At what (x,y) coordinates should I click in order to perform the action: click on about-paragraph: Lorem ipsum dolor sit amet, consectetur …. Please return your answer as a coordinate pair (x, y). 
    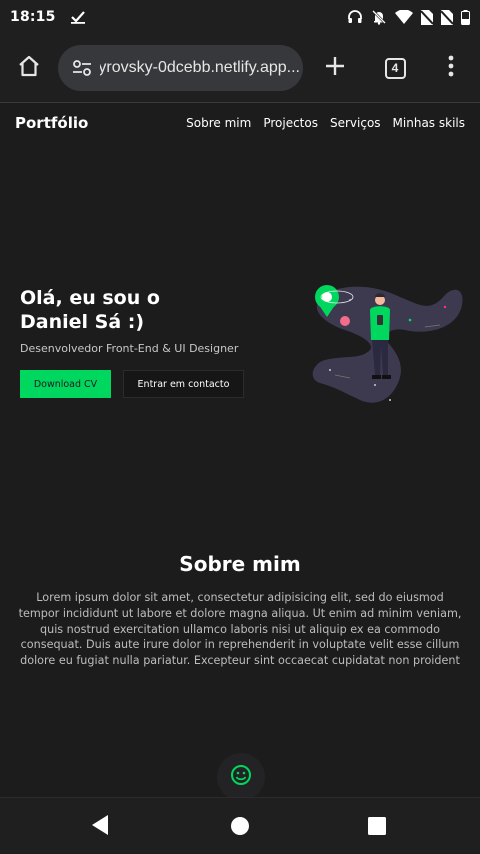
    Looking at the image, I should click on (240, 629).